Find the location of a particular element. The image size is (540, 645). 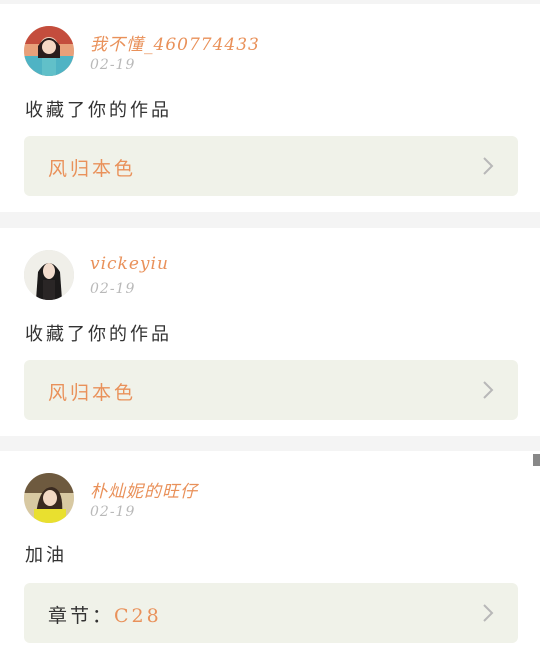

chapter-title: 章节：C28 is located at coordinates (105, 614).